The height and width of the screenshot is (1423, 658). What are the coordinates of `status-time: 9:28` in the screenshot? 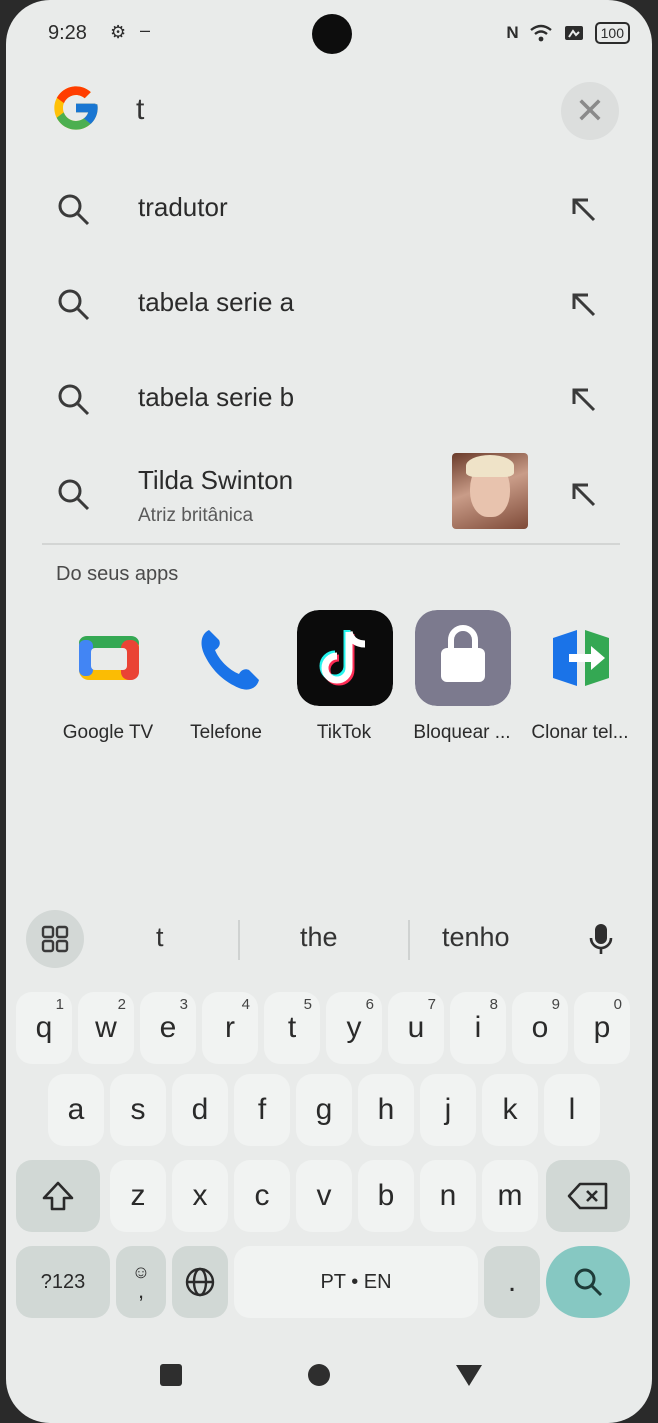 It's located at (67, 33).